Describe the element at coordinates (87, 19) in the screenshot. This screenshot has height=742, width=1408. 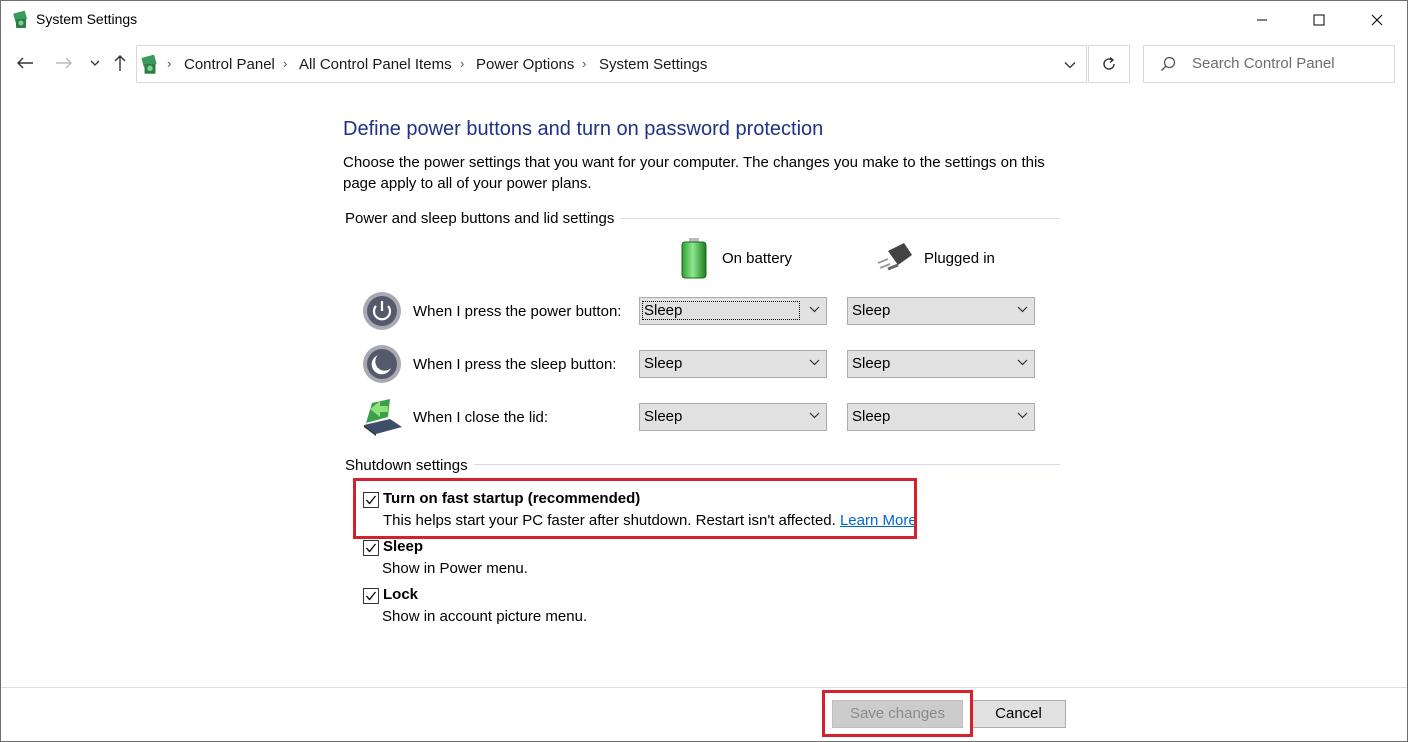
I see `window-title: System Settings` at that location.